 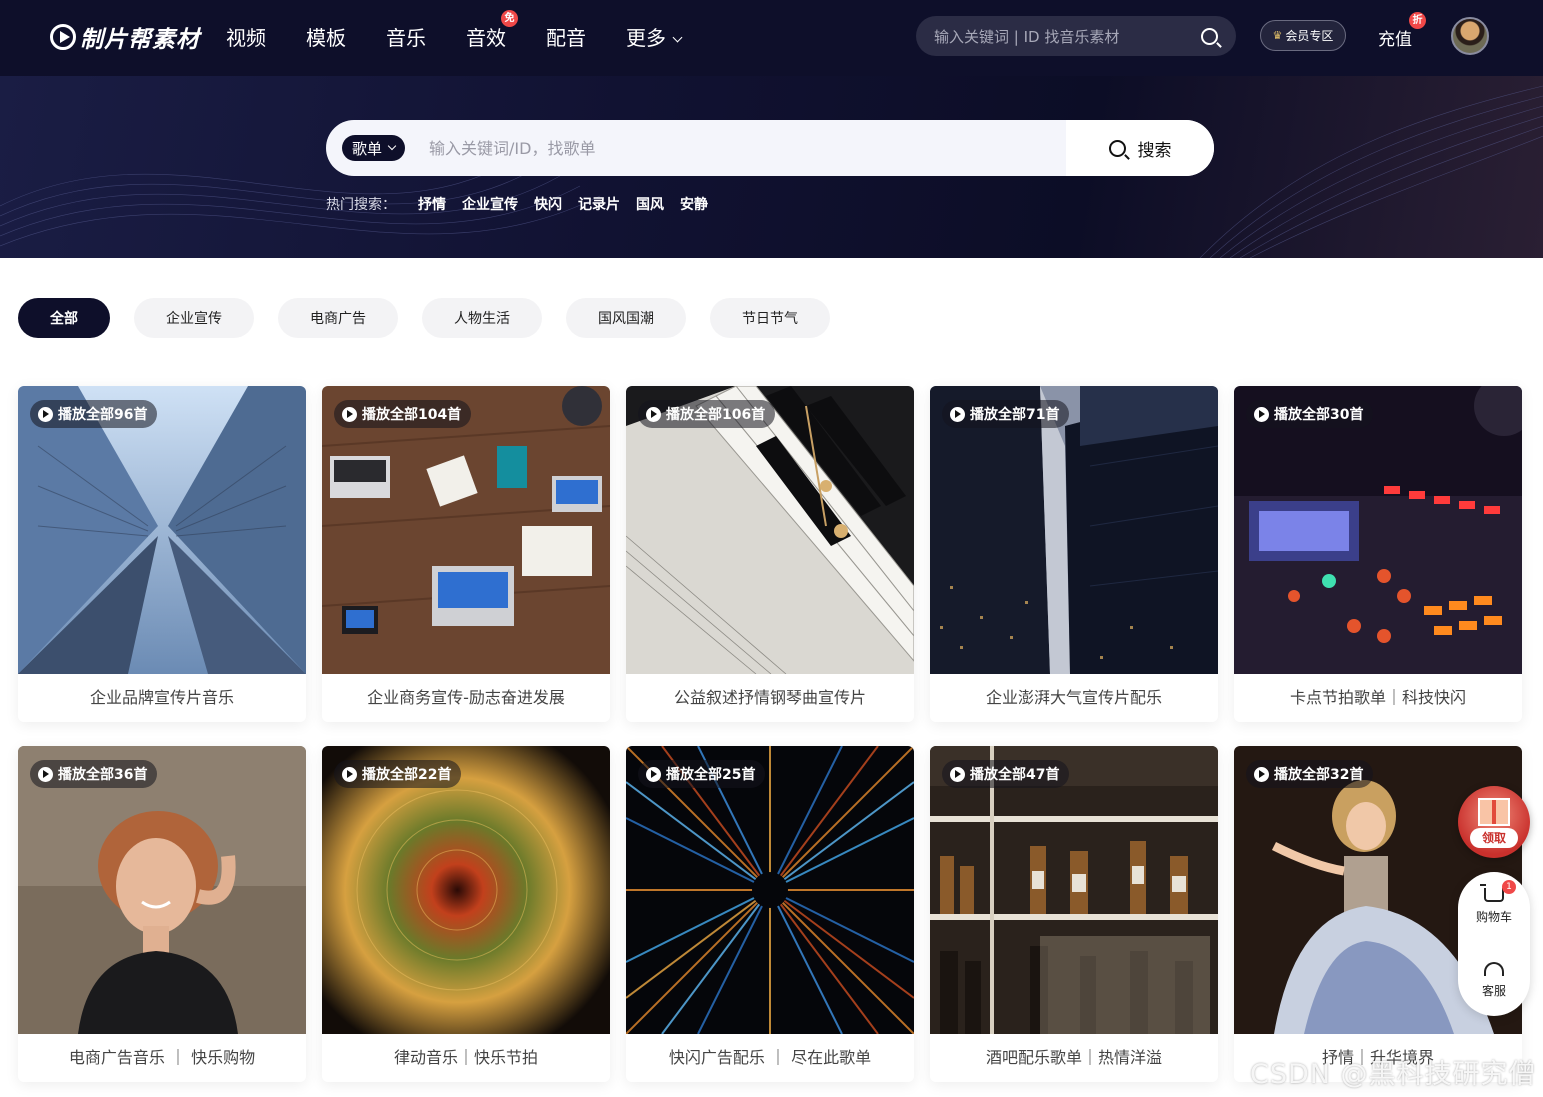 I want to click on category-corporate: 企业宣传, so click(x=194, y=318).